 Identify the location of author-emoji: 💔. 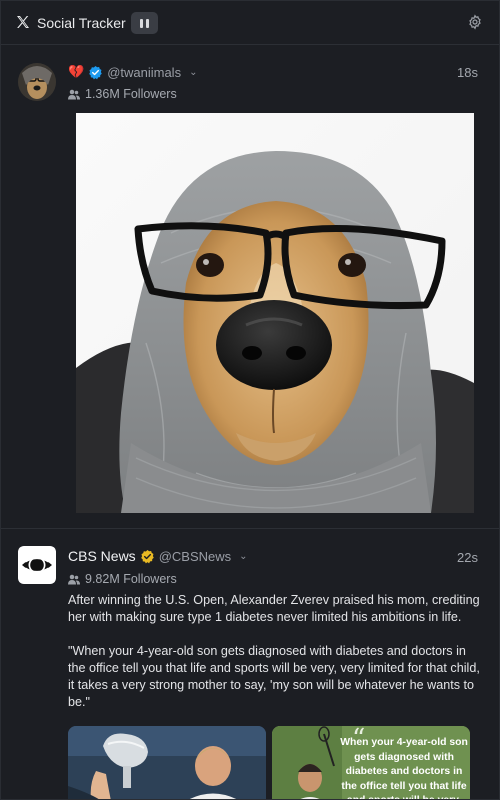
(76, 71).